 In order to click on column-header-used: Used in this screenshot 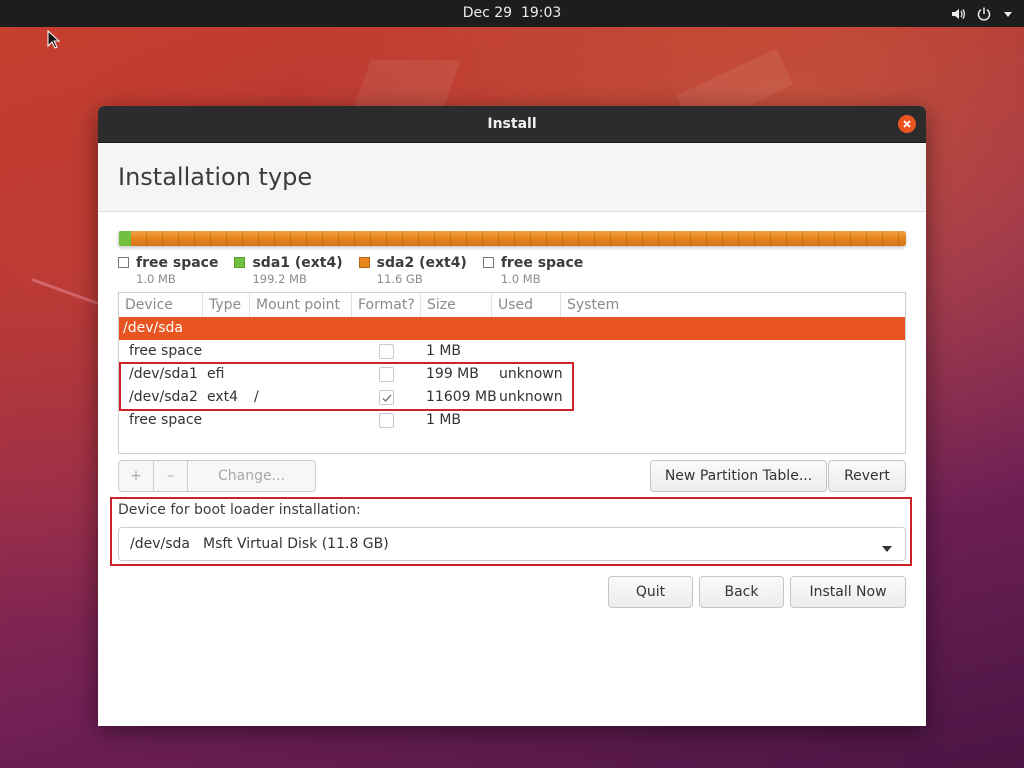, I will do `click(526, 305)`.